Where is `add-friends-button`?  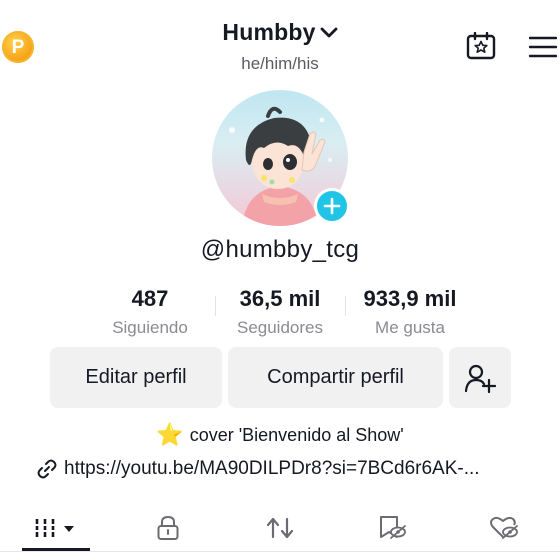 add-friends-button is located at coordinates (480, 377).